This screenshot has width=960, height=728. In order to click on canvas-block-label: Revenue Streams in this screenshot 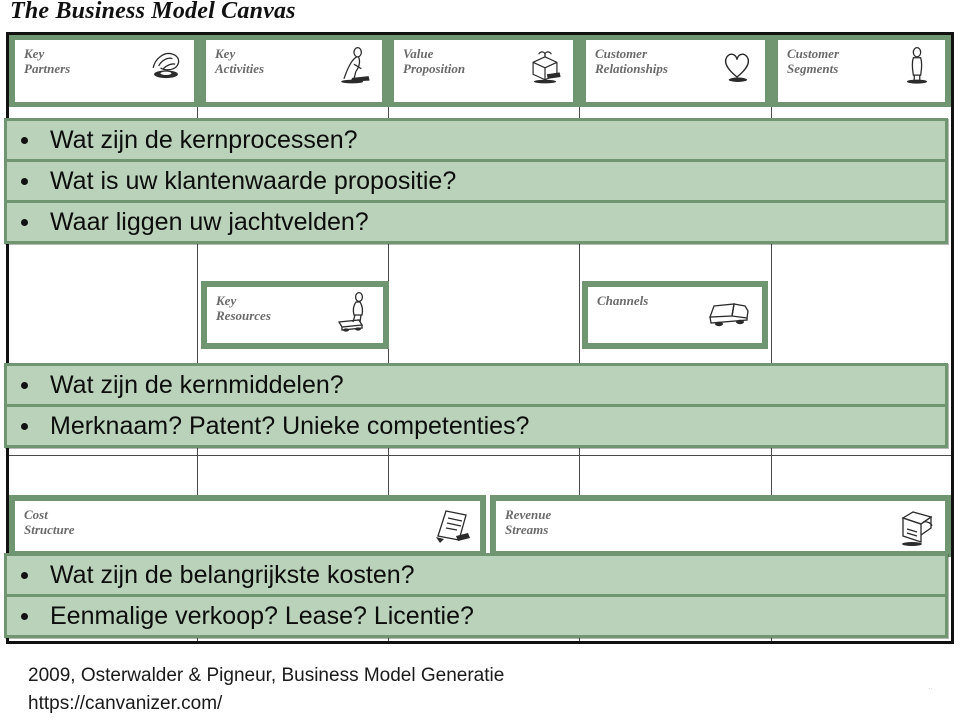, I will do `click(528, 522)`.